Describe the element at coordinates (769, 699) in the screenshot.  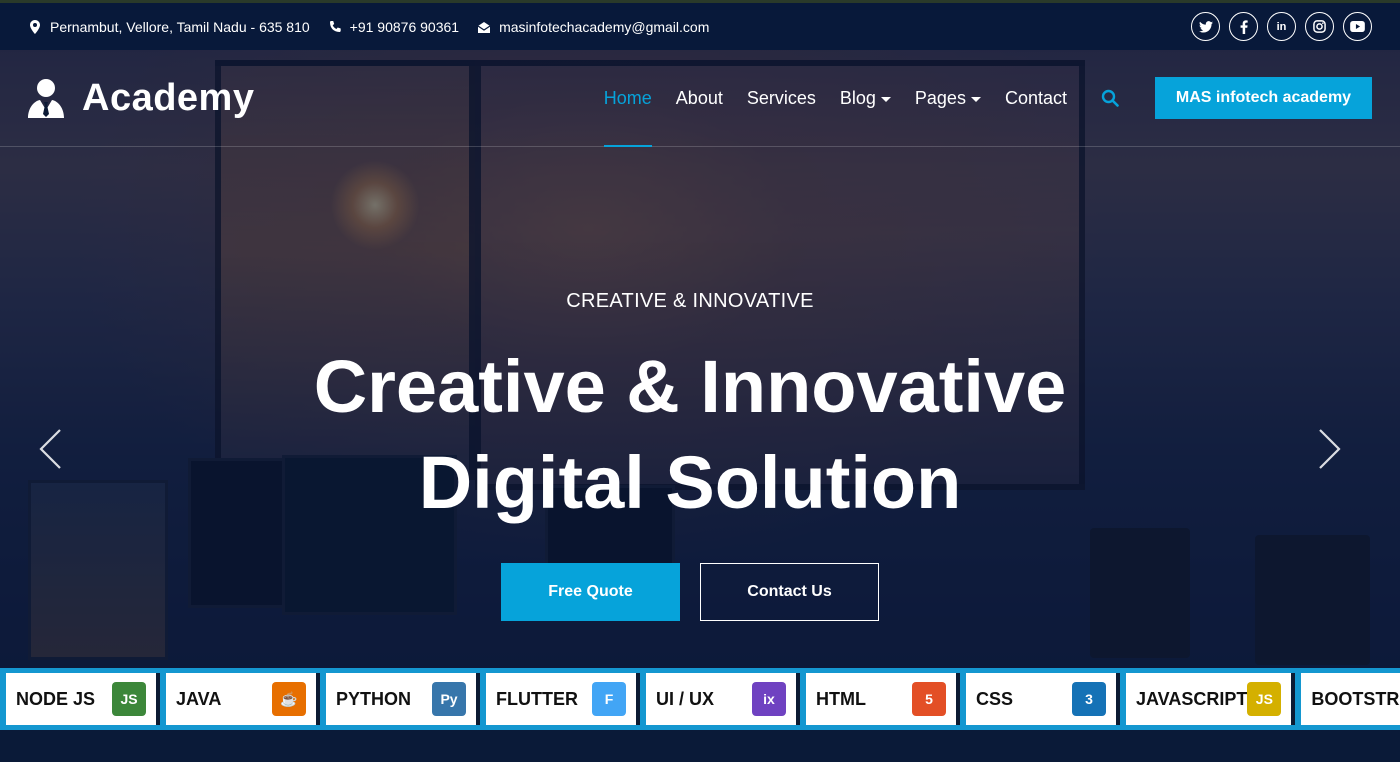
I see `tech-logo-icon: ix` at that location.